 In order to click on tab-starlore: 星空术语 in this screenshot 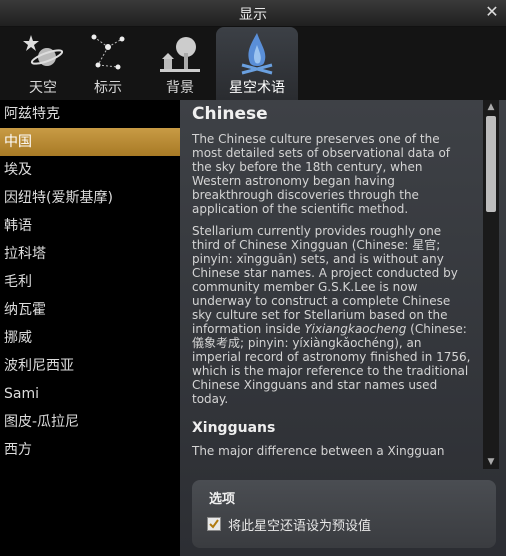, I will do `click(257, 63)`.